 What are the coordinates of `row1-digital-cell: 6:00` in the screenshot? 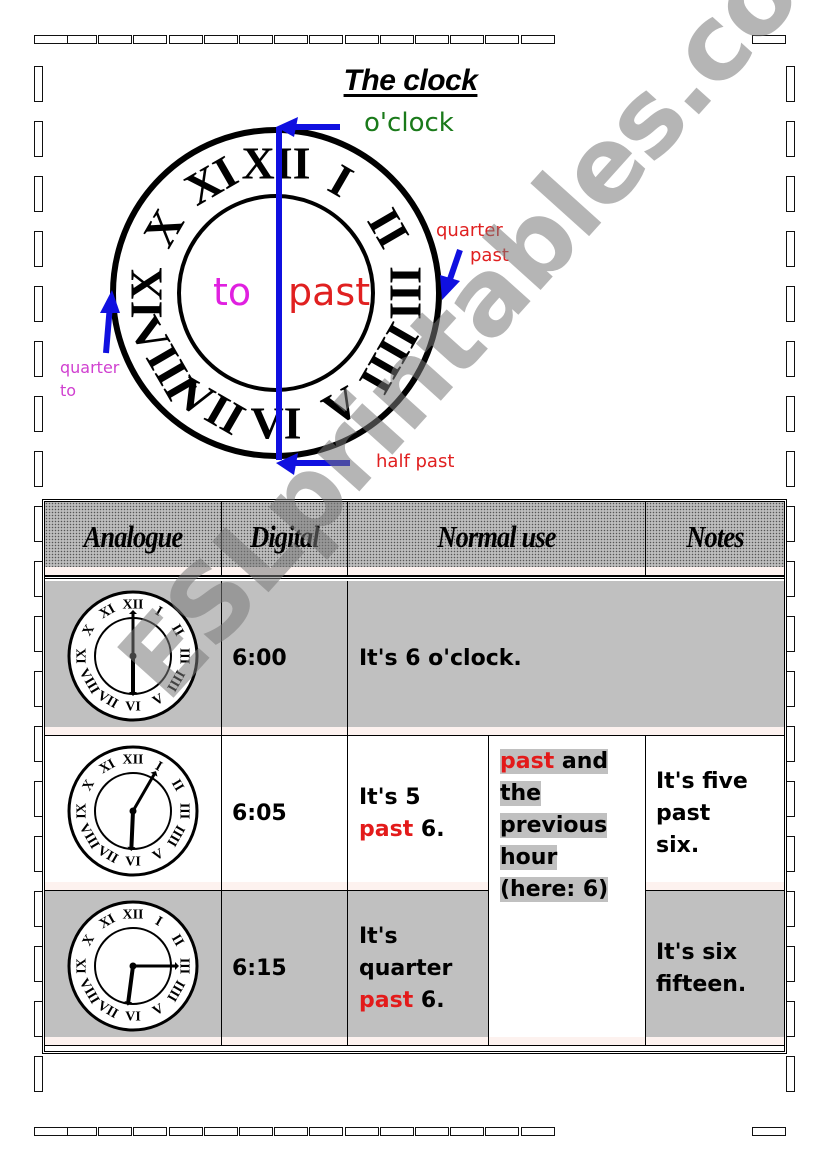 It's located at (285, 658).